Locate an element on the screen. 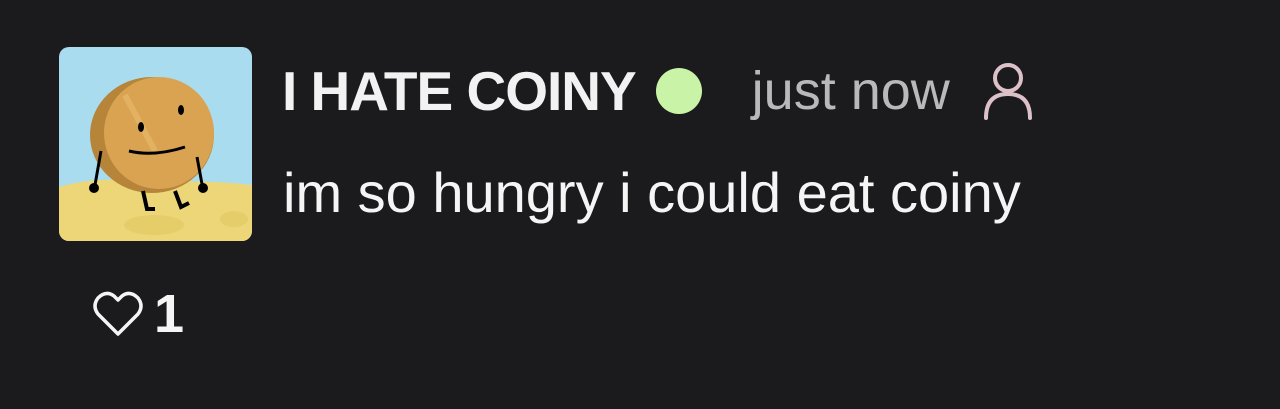 The height and width of the screenshot is (409, 1280). like-count: 1 is located at coordinates (169, 314).